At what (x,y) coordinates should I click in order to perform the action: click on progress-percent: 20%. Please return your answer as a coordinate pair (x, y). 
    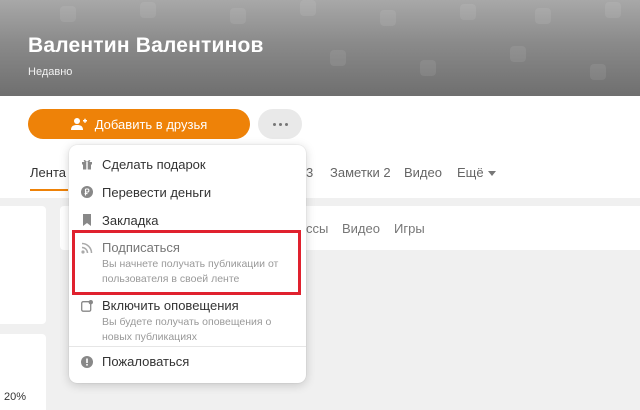
    Looking at the image, I should click on (15, 397).